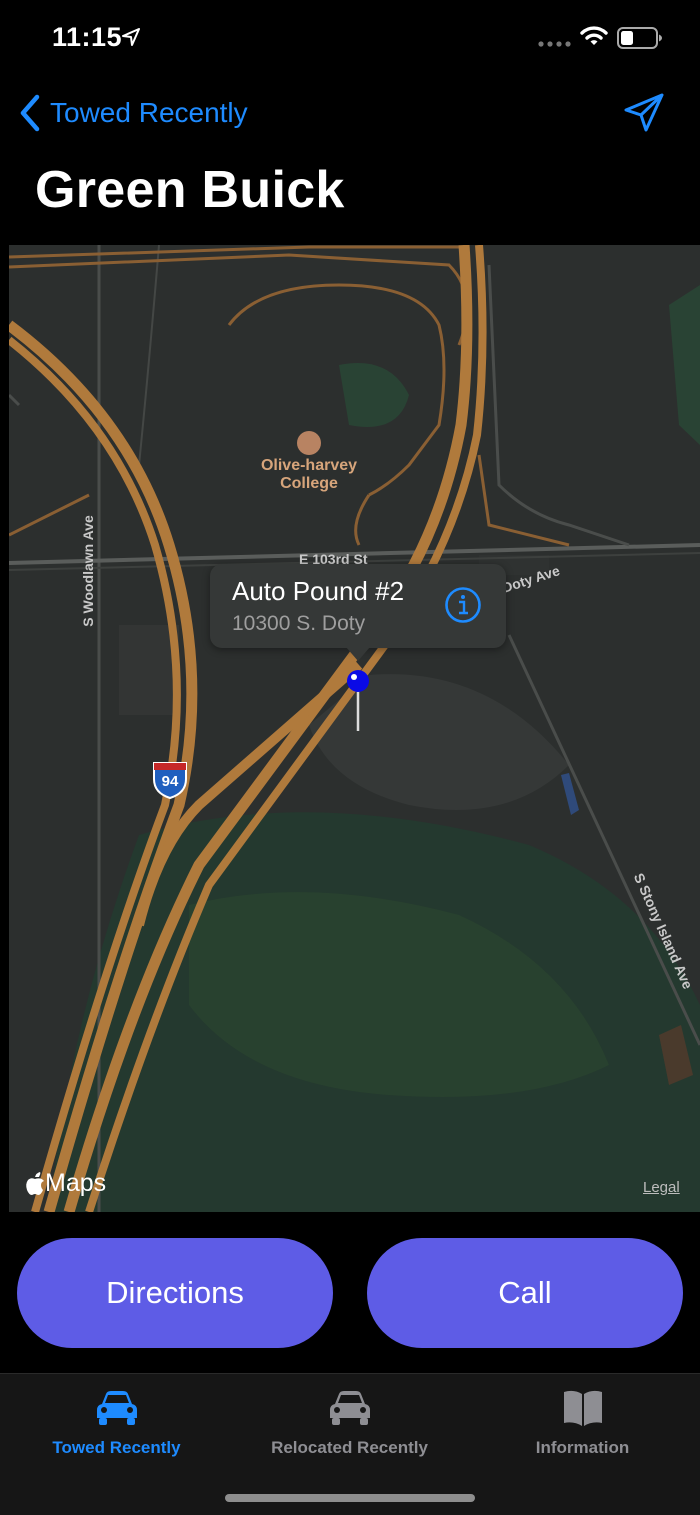 The height and width of the screenshot is (1515, 700). What do you see at coordinates (582, 1408) in the screenshot?
I see `book-icon` at bounding box center [582, 1408].